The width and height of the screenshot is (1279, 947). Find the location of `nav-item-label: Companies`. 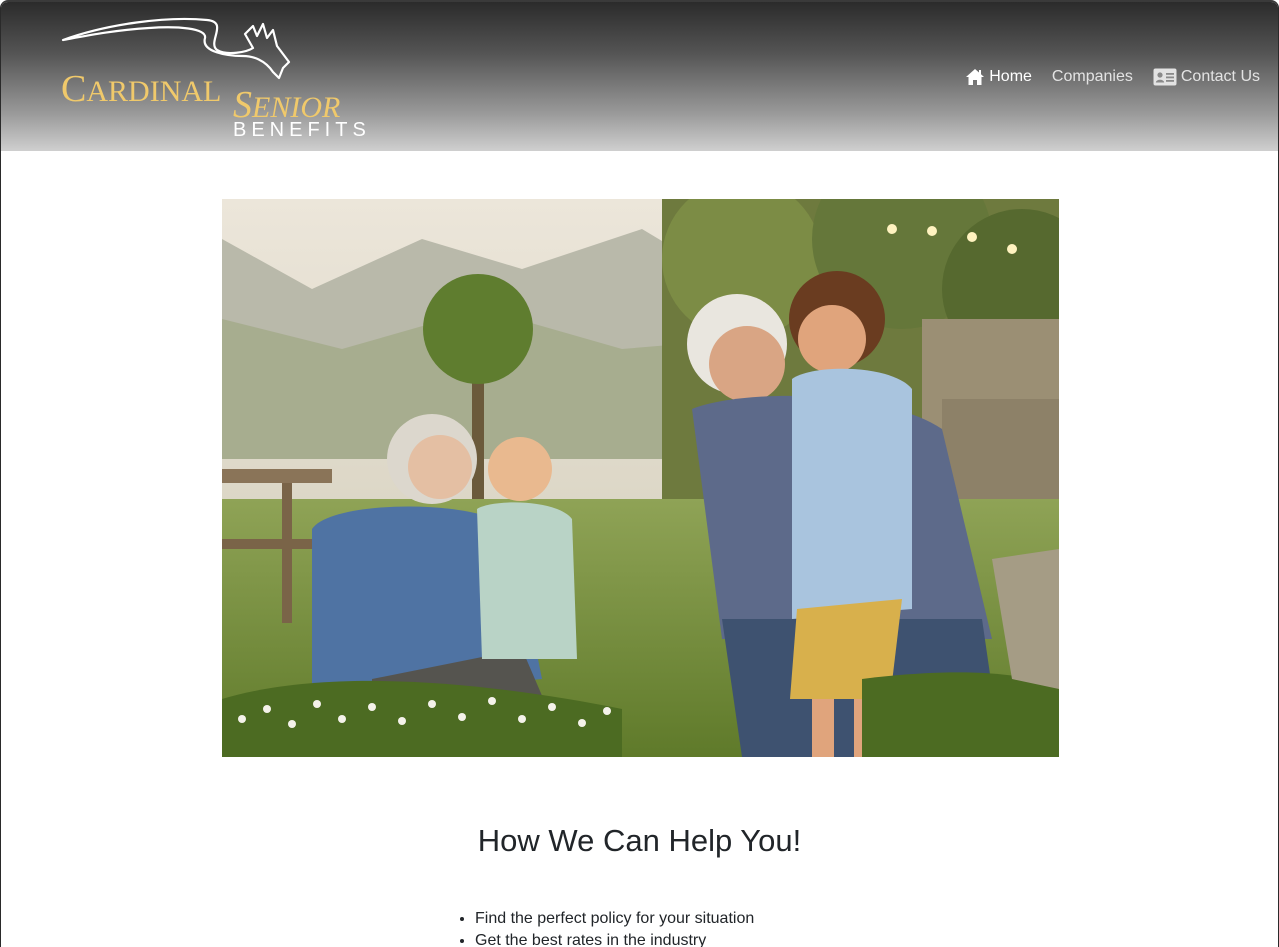

nav-item-label: Companies is located at coordinates (1092, 76).